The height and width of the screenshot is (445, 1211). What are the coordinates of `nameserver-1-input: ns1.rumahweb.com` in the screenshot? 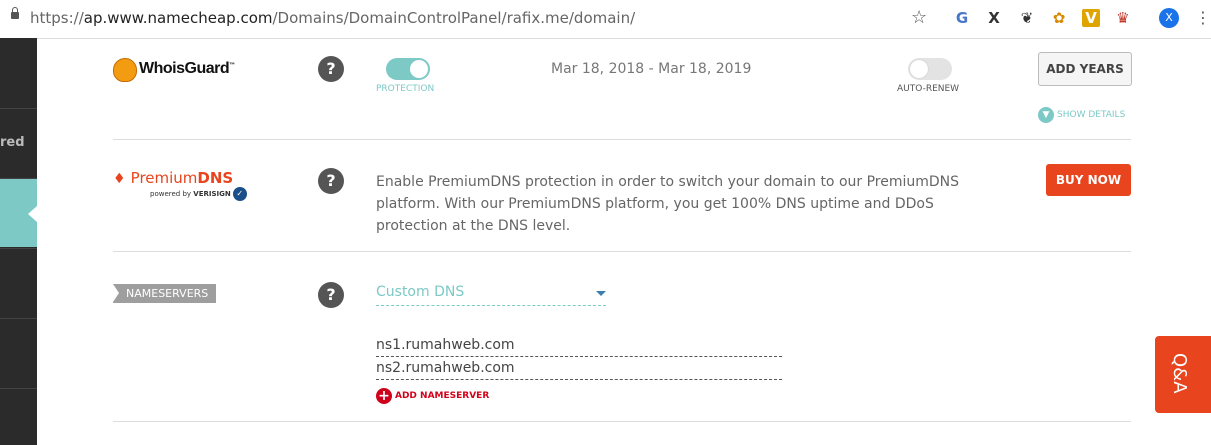 It's located at (579, 347).